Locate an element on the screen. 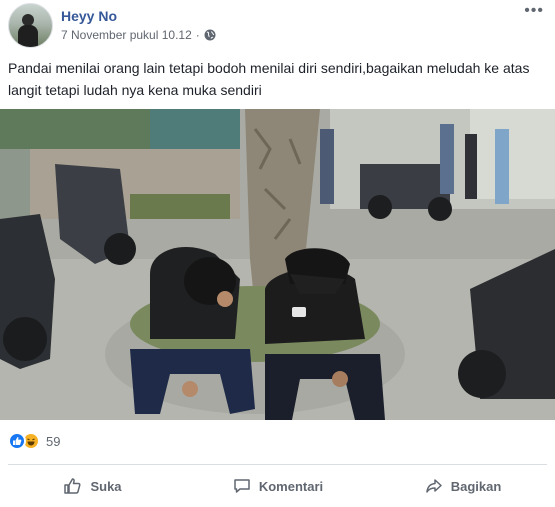 Image resolution: width=555 pixels, height=507 pixels. more-options-icon: ••• is located at coordinates (534, 11).